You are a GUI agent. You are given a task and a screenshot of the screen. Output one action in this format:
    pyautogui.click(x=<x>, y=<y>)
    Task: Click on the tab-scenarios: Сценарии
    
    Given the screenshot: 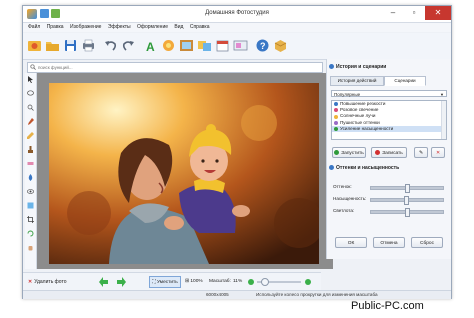 What is the action you would take?
    pyautogui.click(x=405, y=81)
    